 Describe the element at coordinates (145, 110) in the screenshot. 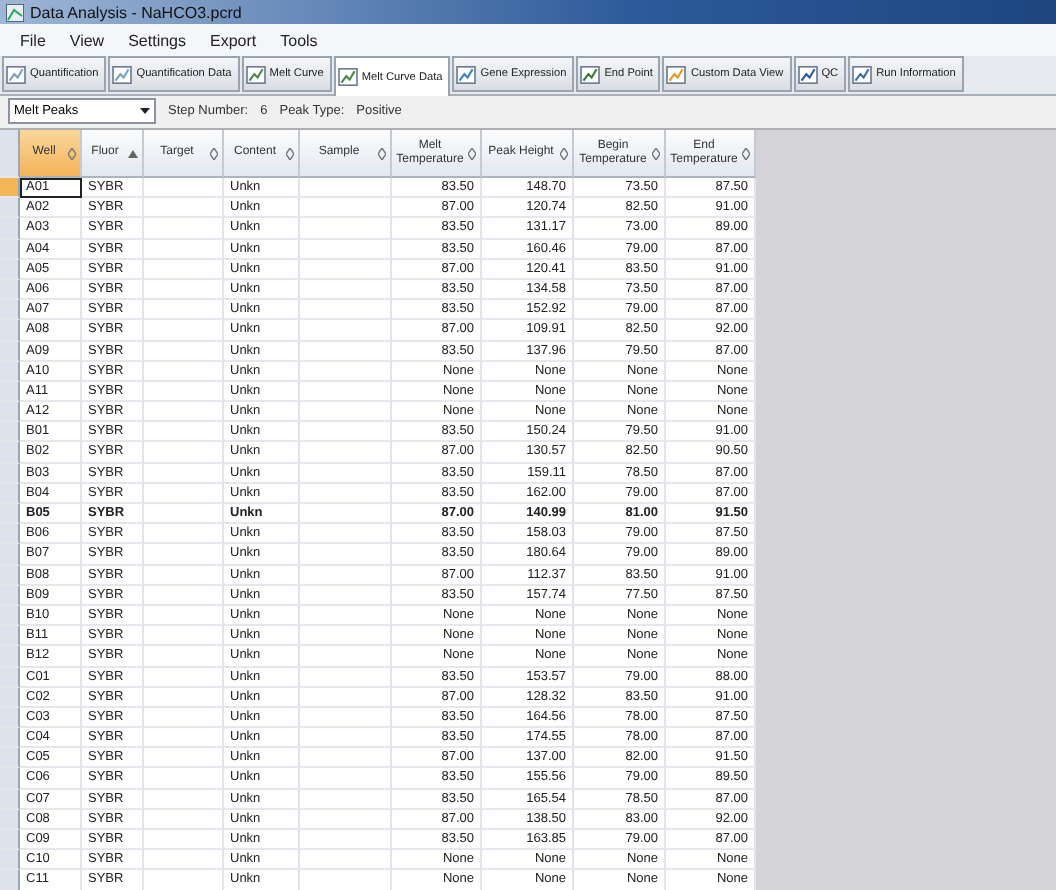

I see `caret-icon` at that location.